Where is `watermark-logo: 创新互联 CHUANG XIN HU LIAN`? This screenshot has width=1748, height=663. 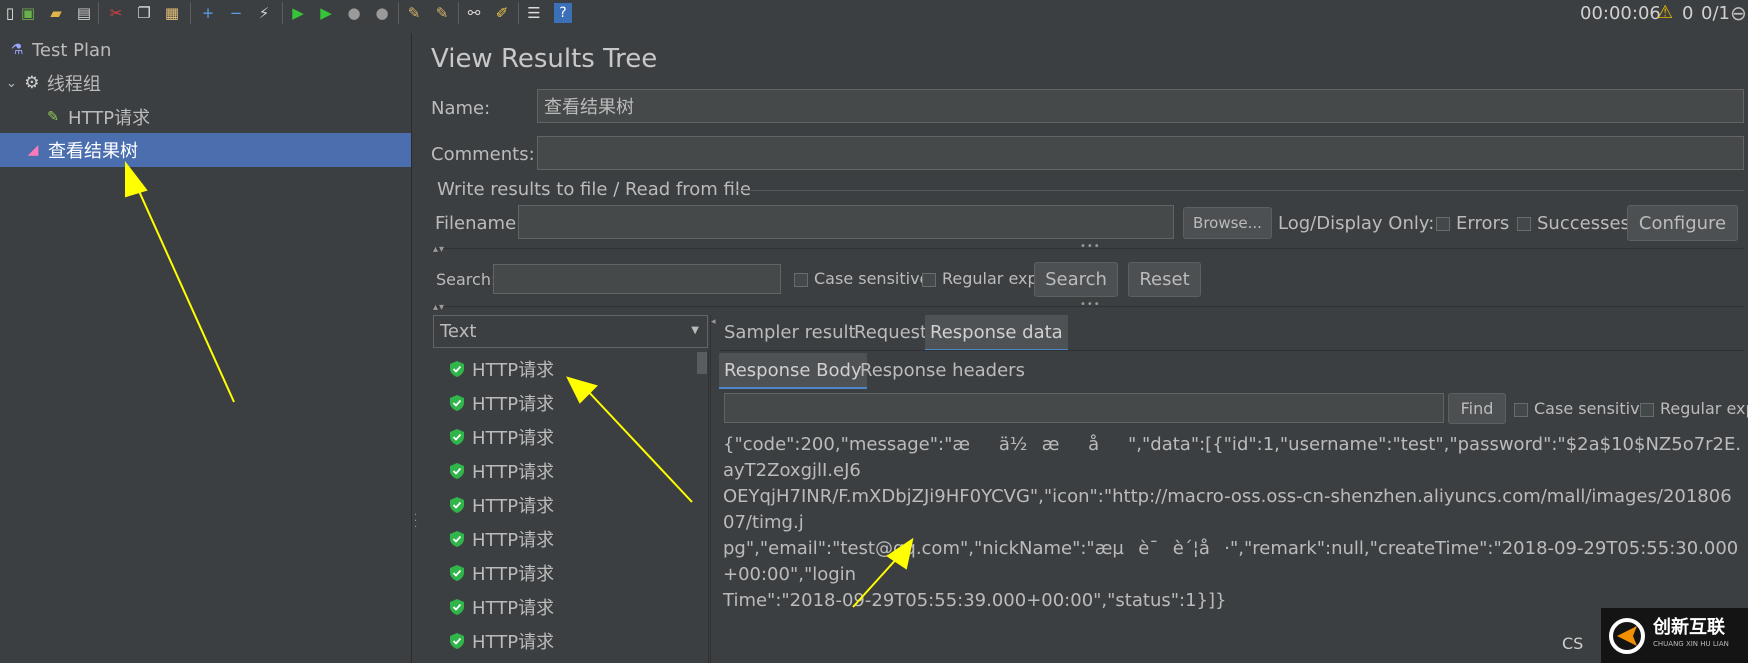
watermark-logo: 创新互联 CHUANG XIN HU LIAN is located at coordinates (1674, 635).